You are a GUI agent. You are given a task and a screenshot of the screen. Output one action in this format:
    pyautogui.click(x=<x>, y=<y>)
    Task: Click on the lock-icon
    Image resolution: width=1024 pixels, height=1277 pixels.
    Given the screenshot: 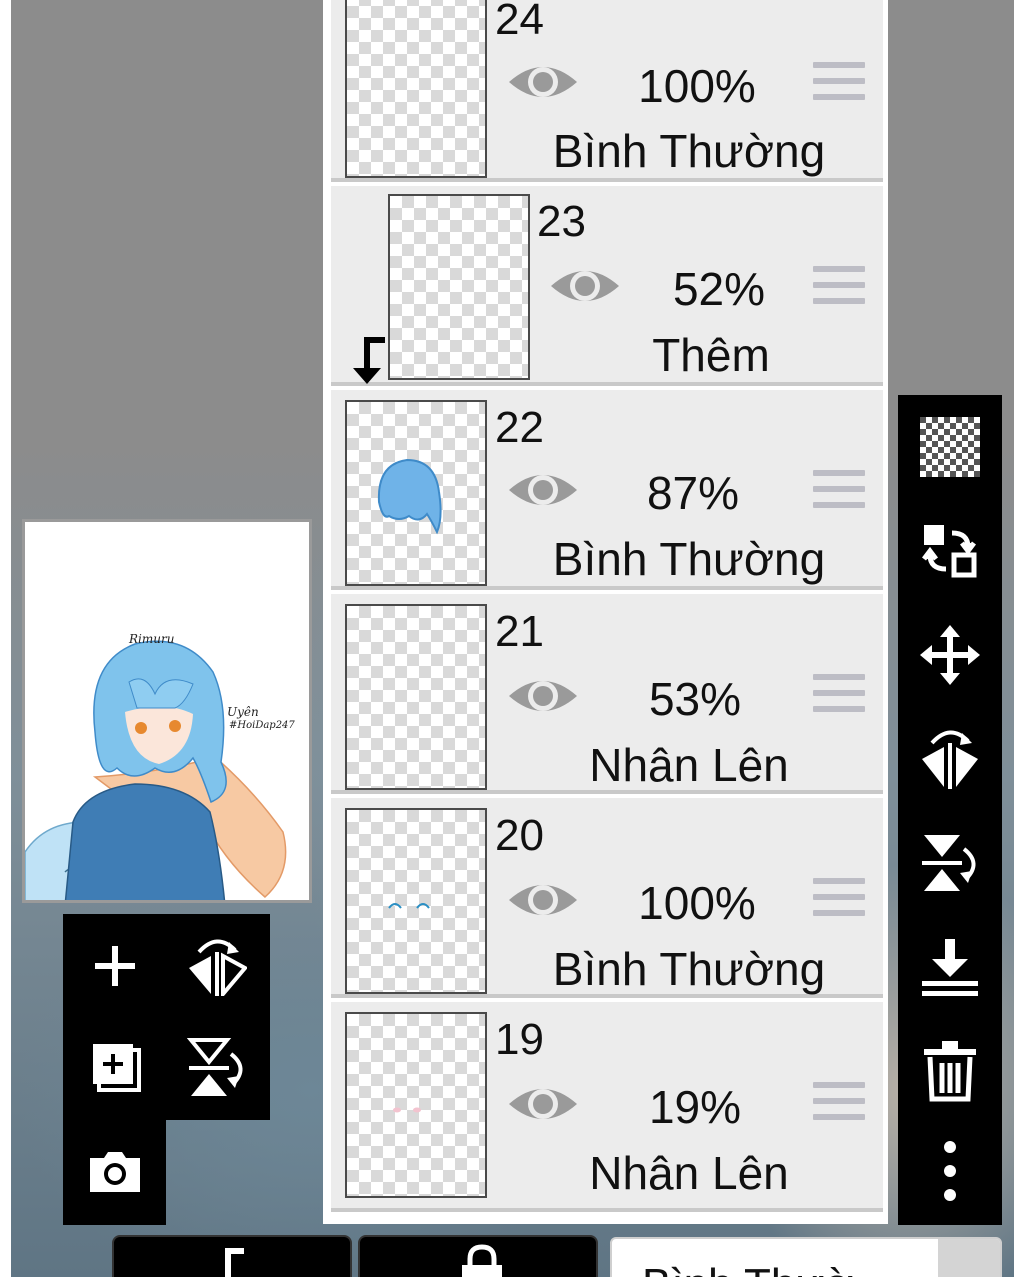 What is the action you would take?
    pyautogui.click(x=482, y=1260)
    